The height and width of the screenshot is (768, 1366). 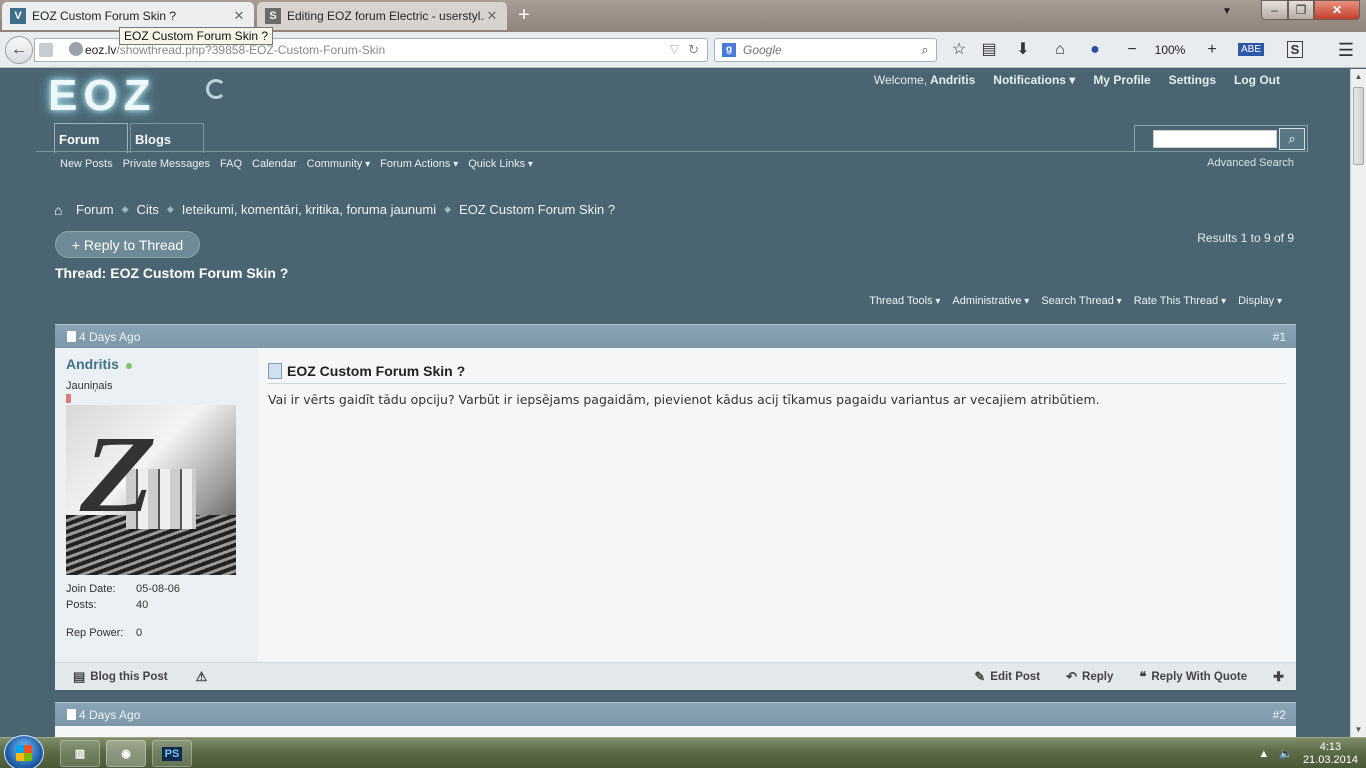 I want to click on star-icon: ☆, so click(x=959, y=50).